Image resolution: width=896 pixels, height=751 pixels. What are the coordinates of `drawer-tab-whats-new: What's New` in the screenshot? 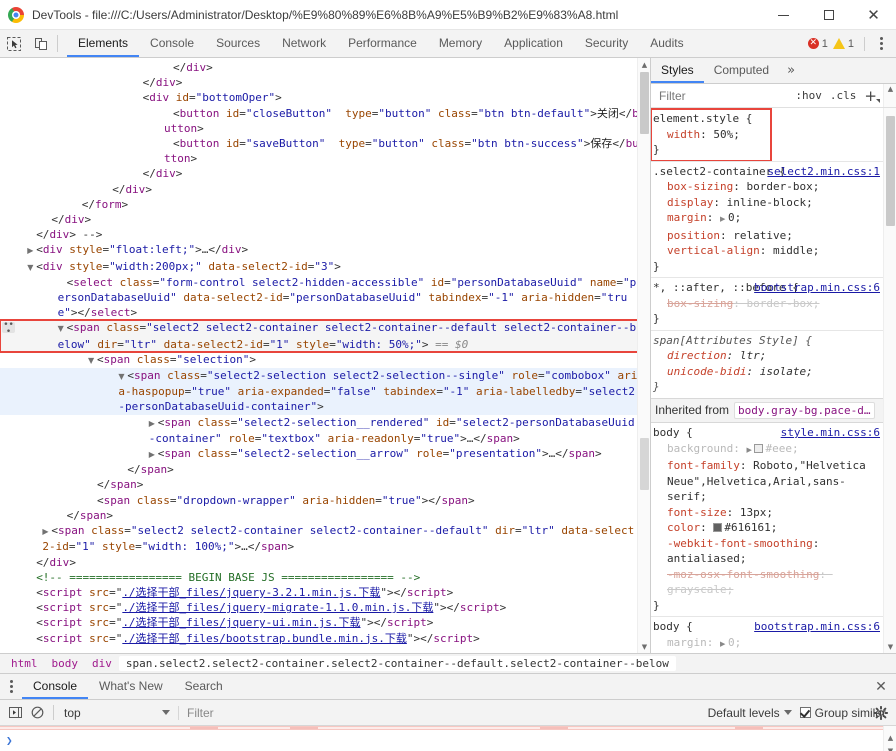 It's located at (131, 686).